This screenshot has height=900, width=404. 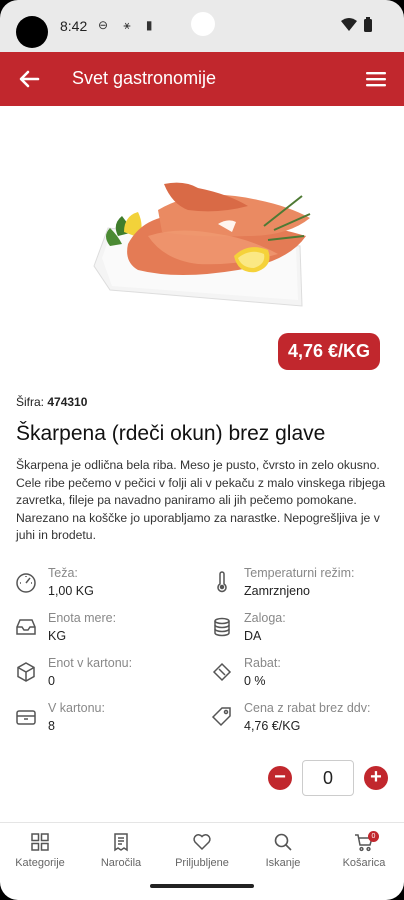 I want to click on heart-icon, so click(x=202, y=842).